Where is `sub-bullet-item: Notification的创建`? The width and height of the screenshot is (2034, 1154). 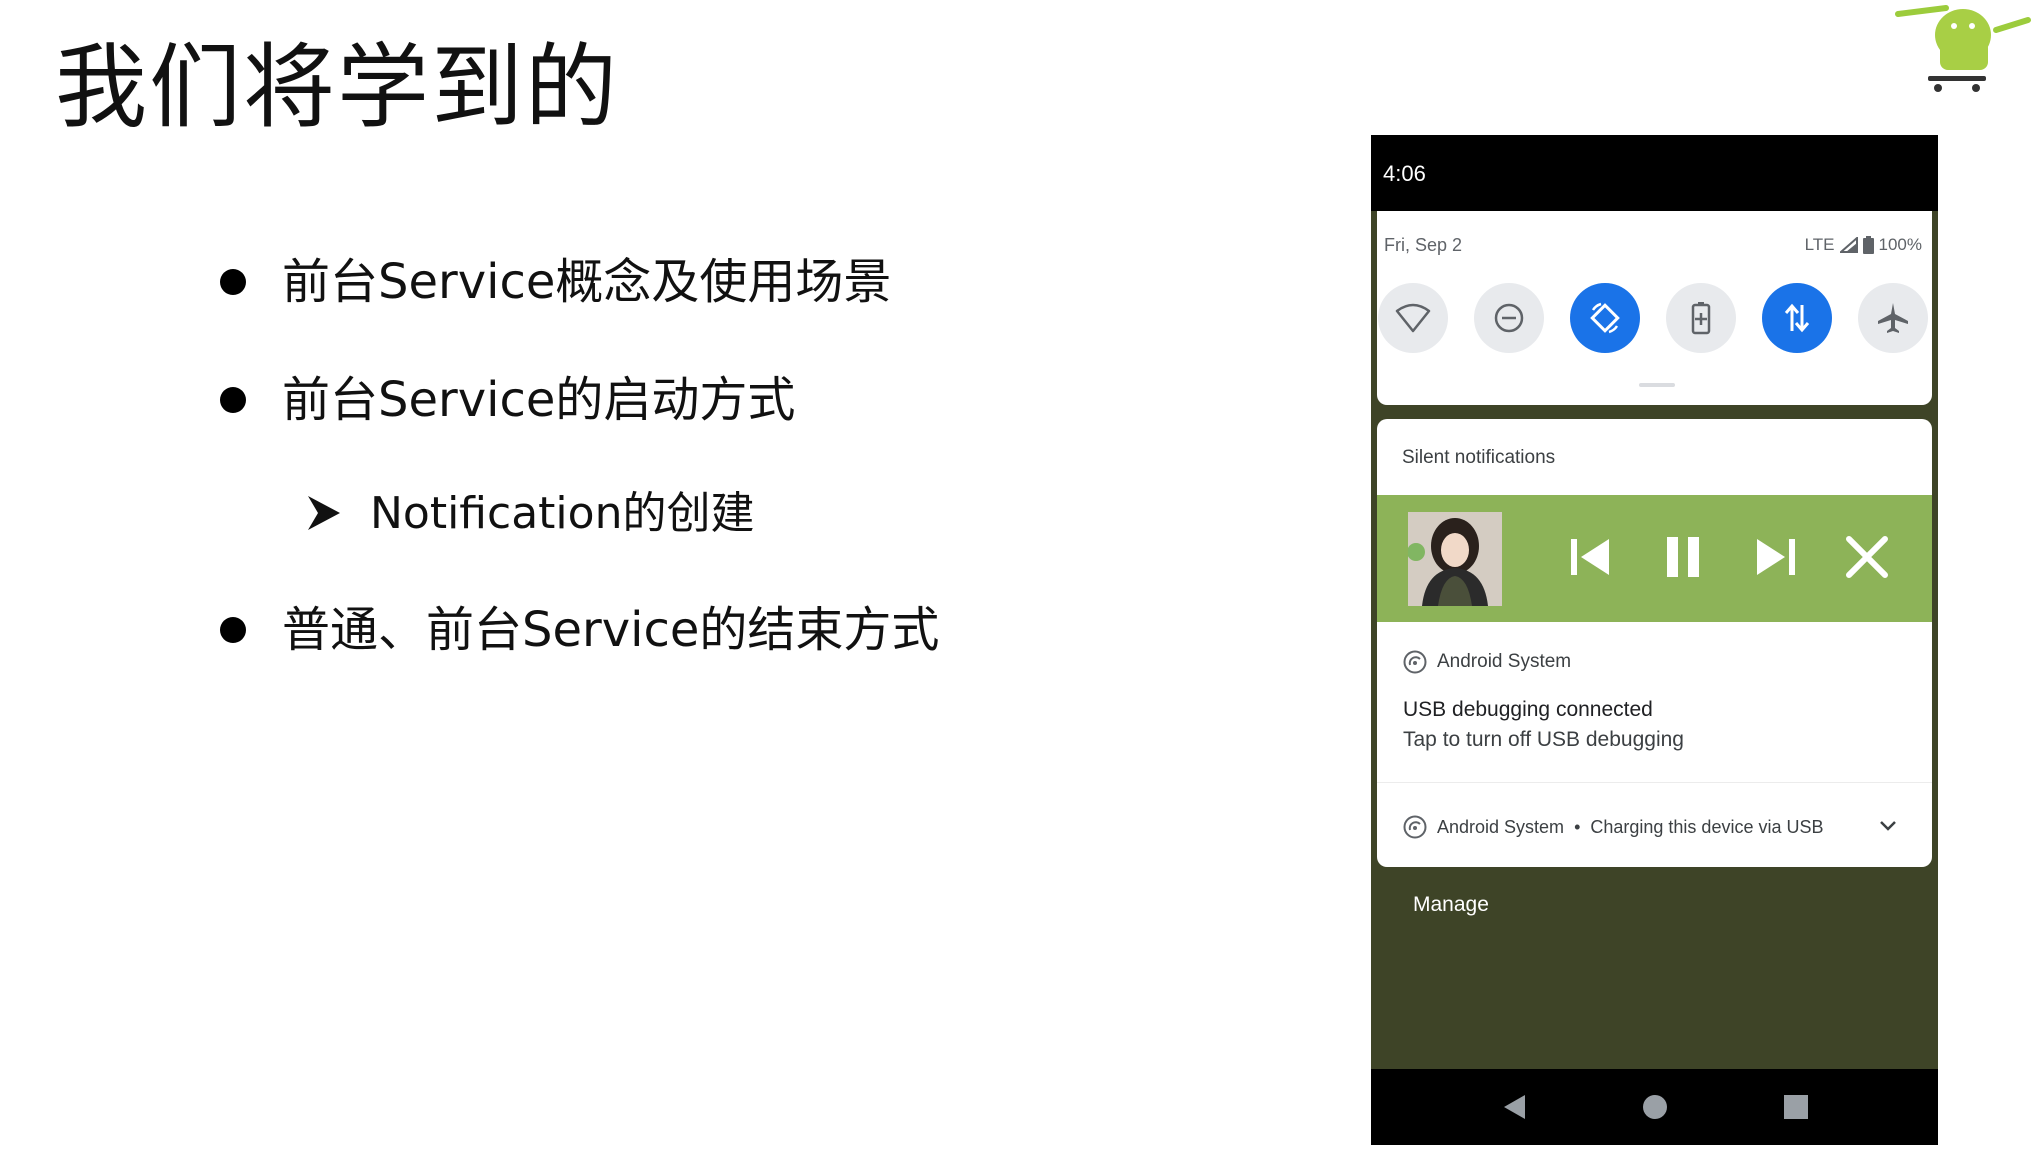
sub-bullet-item: Notification的创建 is located at coordinates (531, 514).